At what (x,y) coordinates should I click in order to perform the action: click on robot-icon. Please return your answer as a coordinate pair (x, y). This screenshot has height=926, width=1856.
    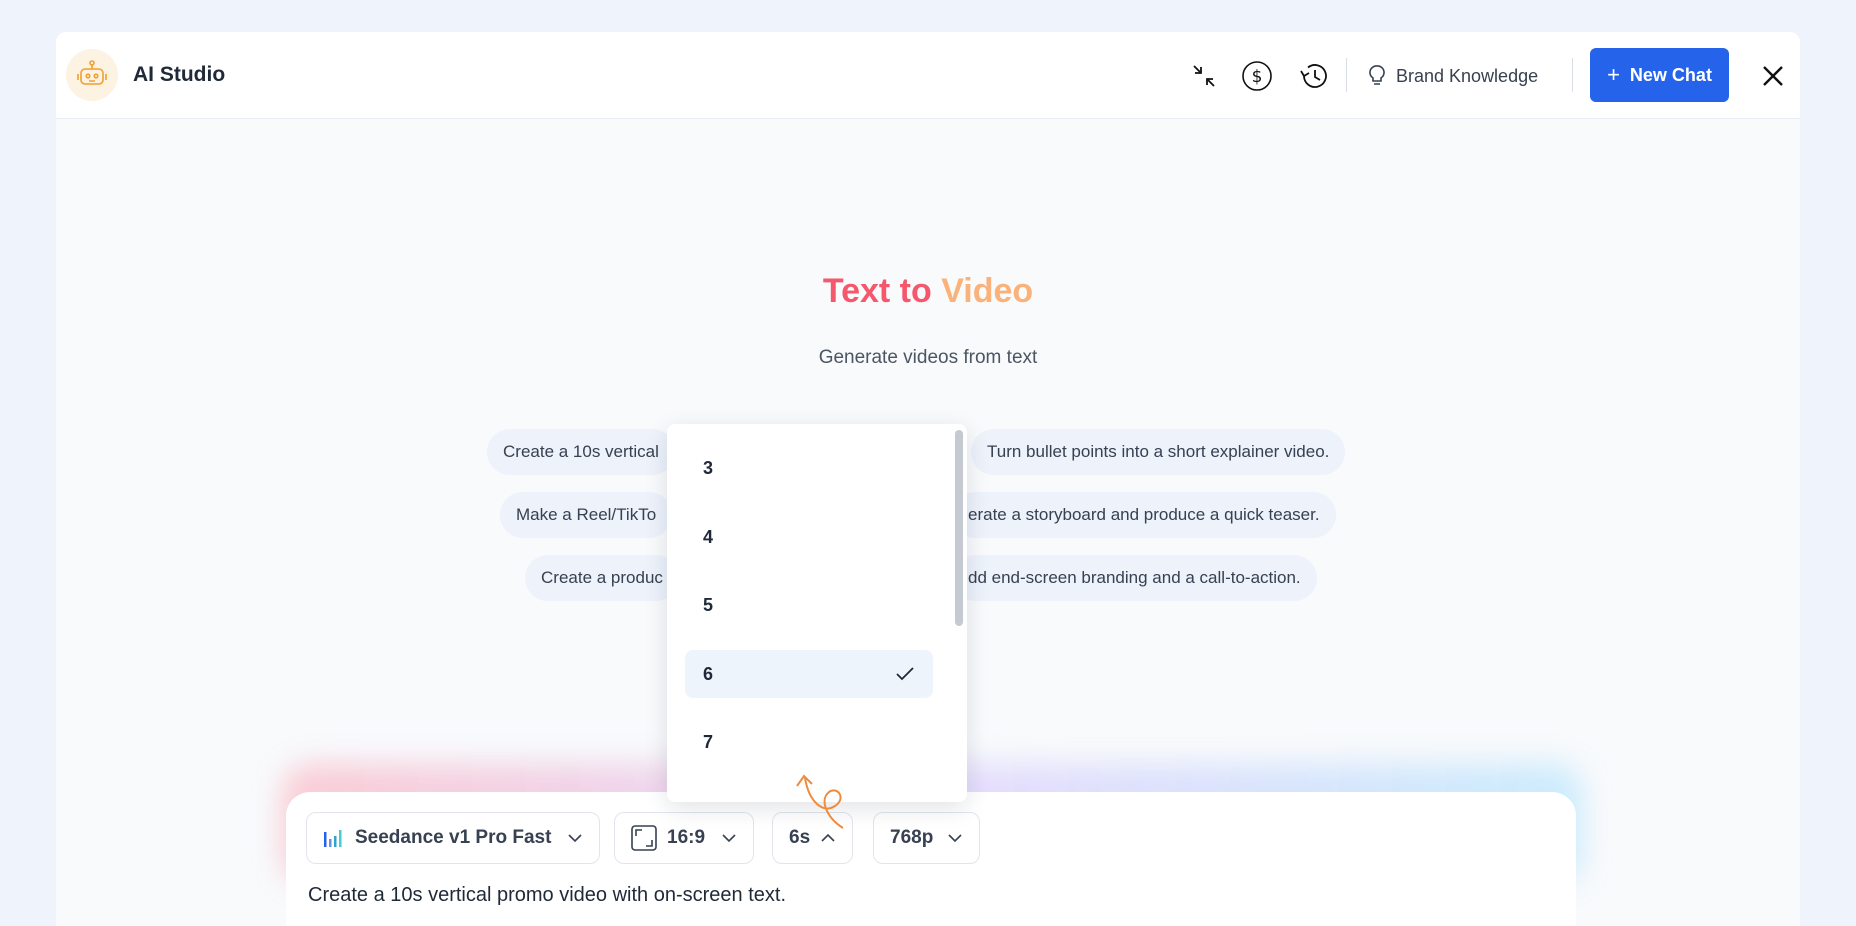
    Looking at the image, I should click on (92, 75).